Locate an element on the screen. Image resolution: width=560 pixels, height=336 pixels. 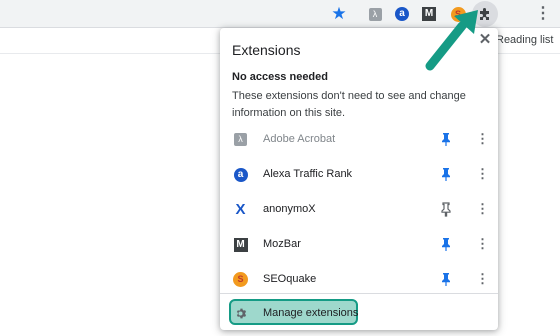
unpin-icon is located at coordinates (446, 209).